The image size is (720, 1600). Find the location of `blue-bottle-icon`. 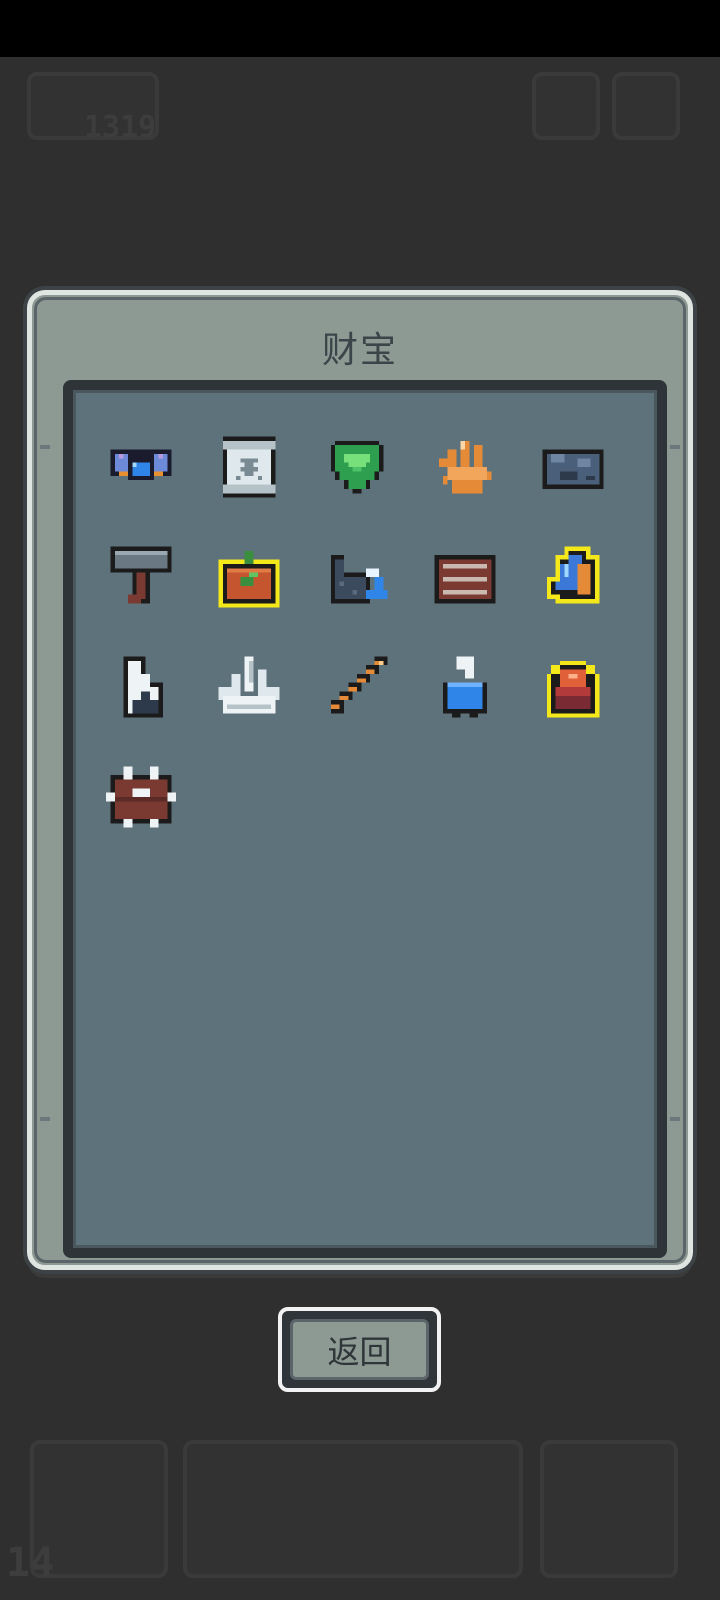

blue-bottle-icon is located at coordinates (465, 687).